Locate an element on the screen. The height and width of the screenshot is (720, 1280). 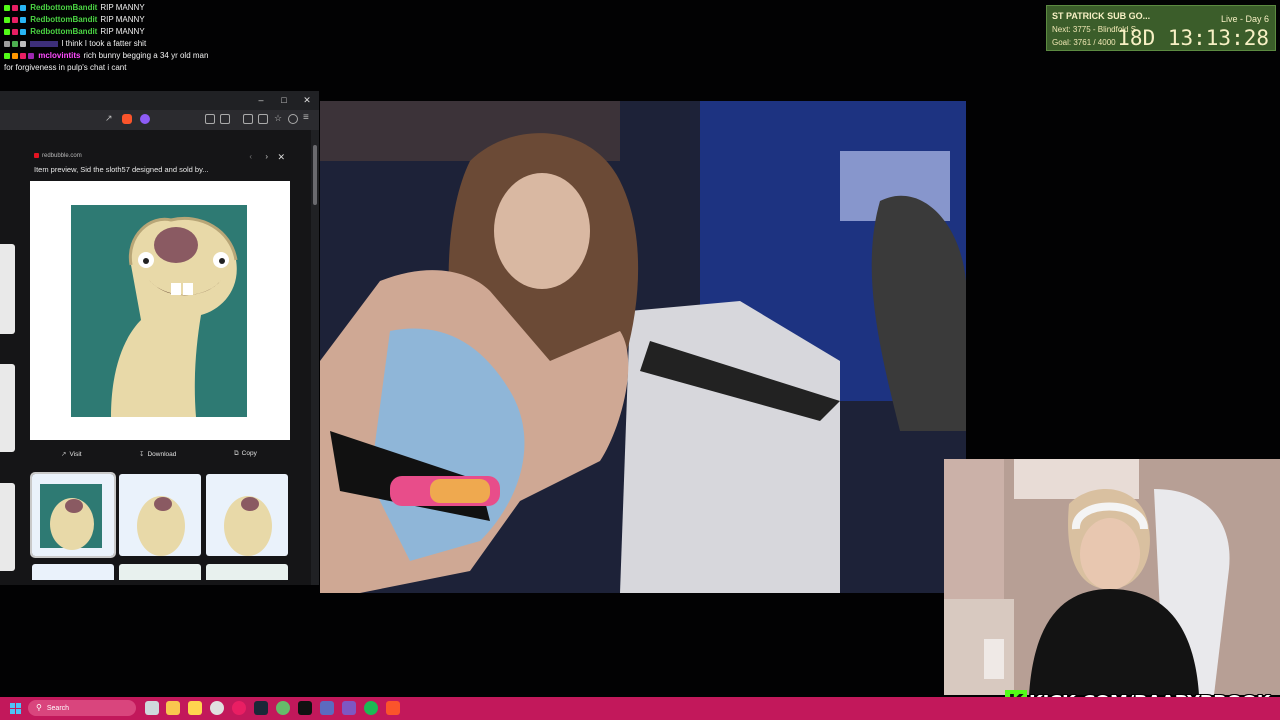
sidebar-icon is located at coordinates (225, 119).